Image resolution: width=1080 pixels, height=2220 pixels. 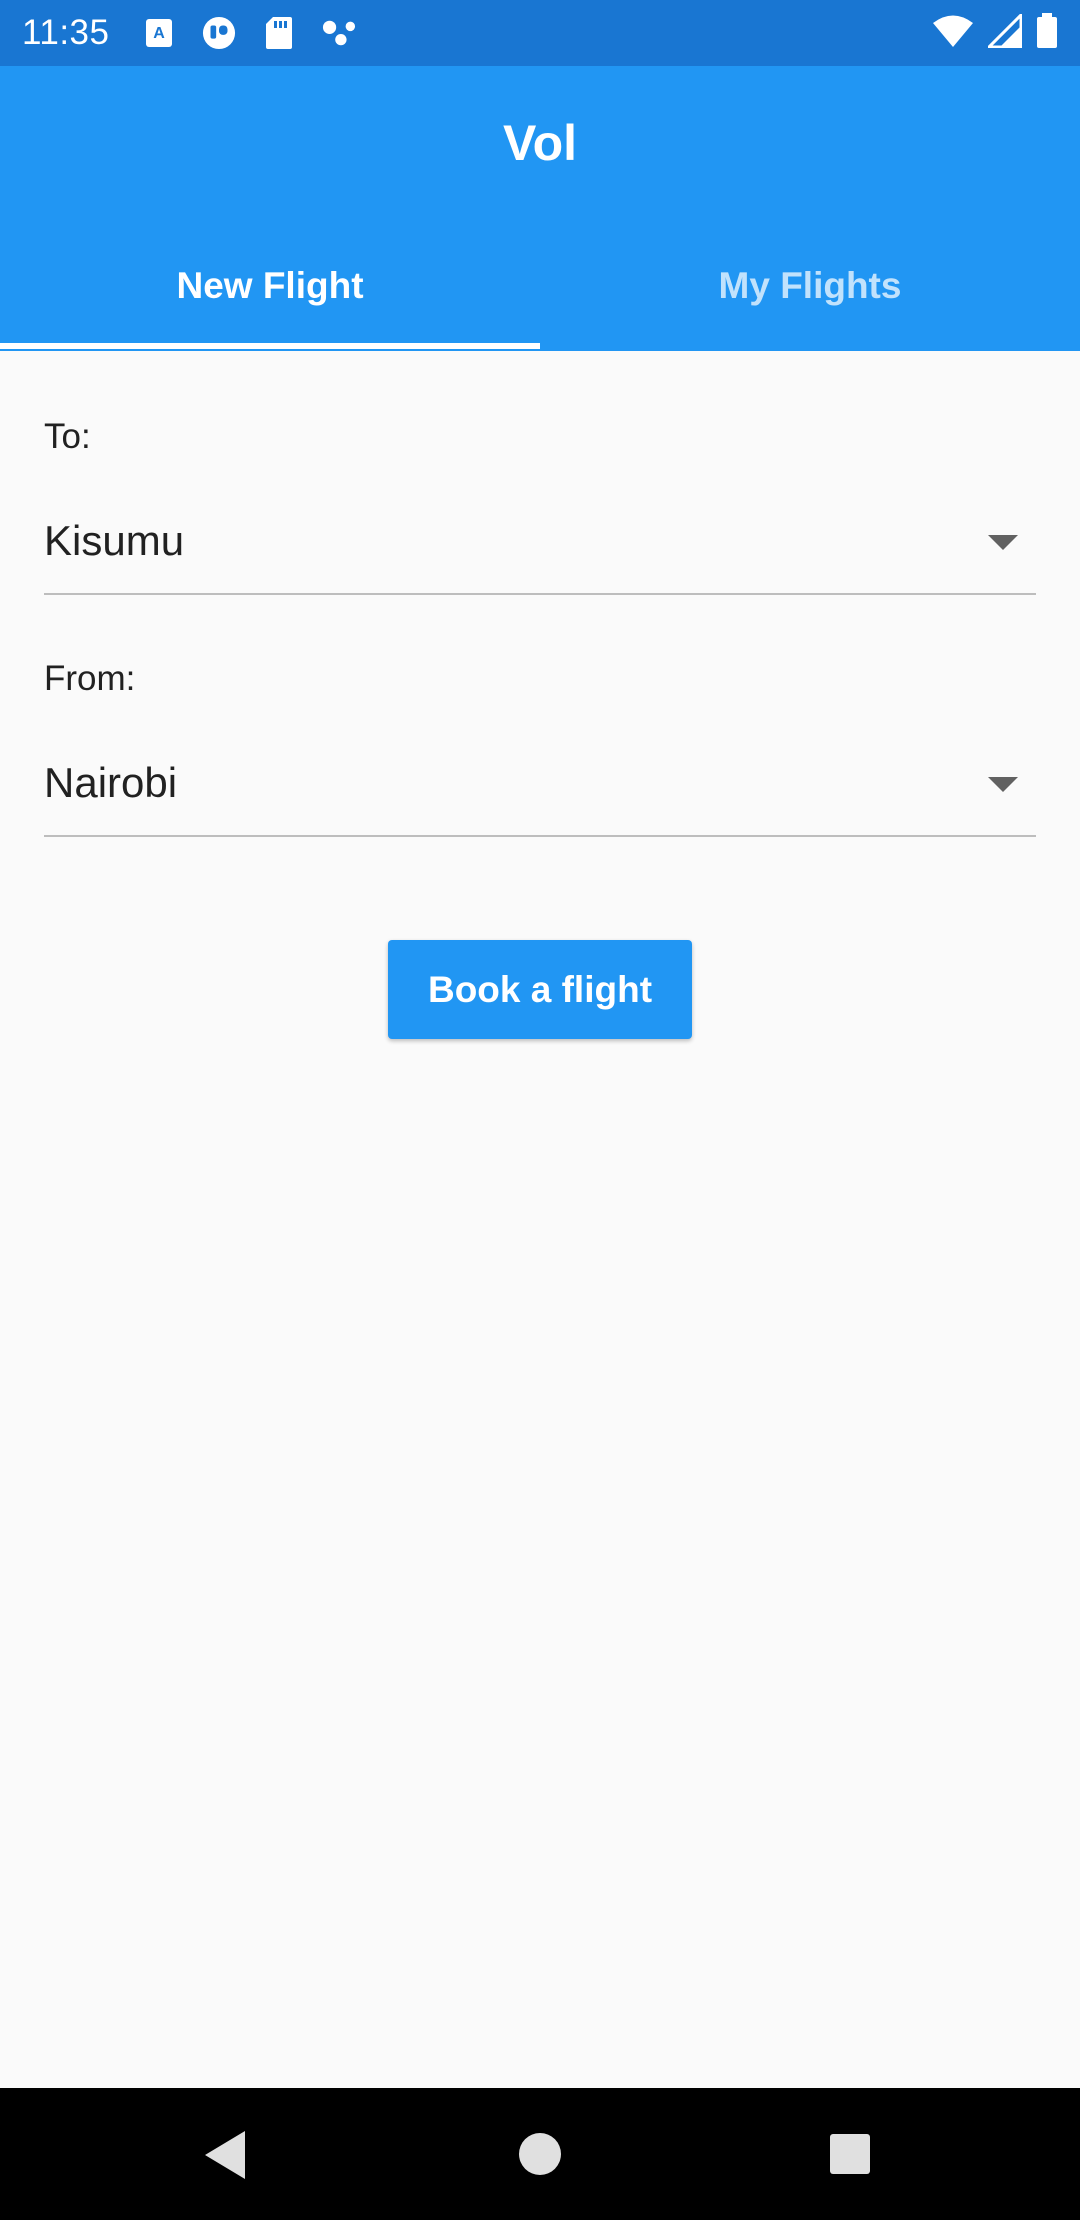 I want to click on to-dropdown-value: Kisumu, so click(x=114, y=540).